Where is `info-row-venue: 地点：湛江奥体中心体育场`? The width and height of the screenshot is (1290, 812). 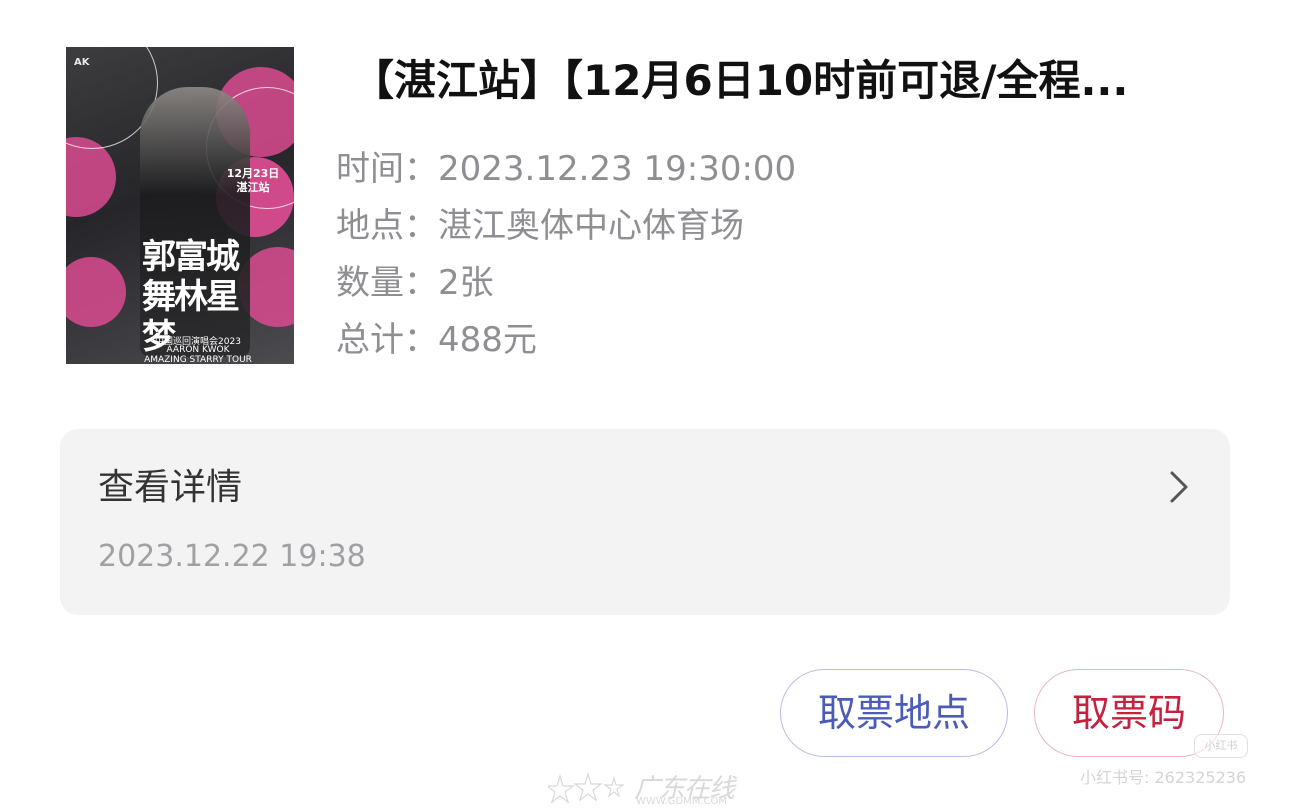
info-row-venue: 地点：湛江奥体中心体育场 is located at coordinates (540, 226).